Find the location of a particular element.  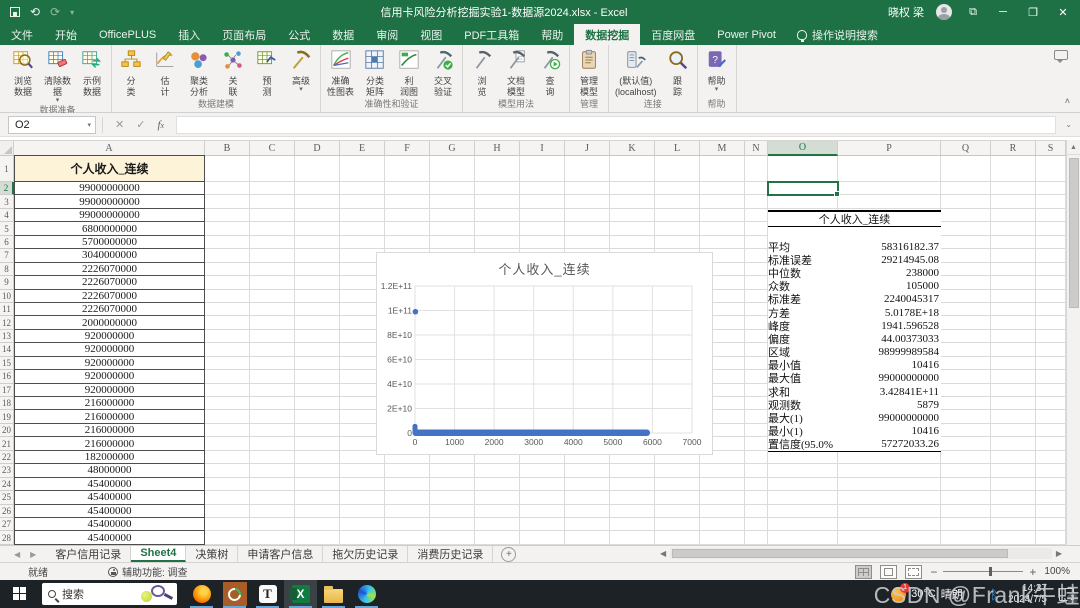

cell-B7 is located at coordinates (227, 256).